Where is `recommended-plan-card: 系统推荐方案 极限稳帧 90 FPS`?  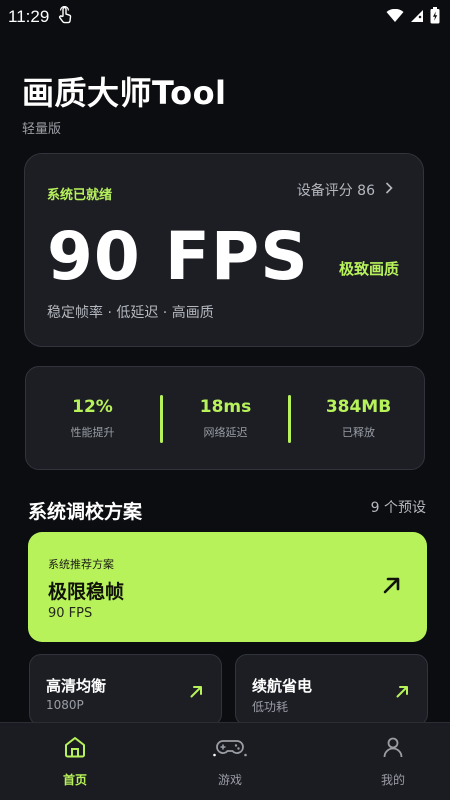 recommended-plan-card: 系统推荐方案 极限稳帧 90 FPS is located at coordinates (227, 587).